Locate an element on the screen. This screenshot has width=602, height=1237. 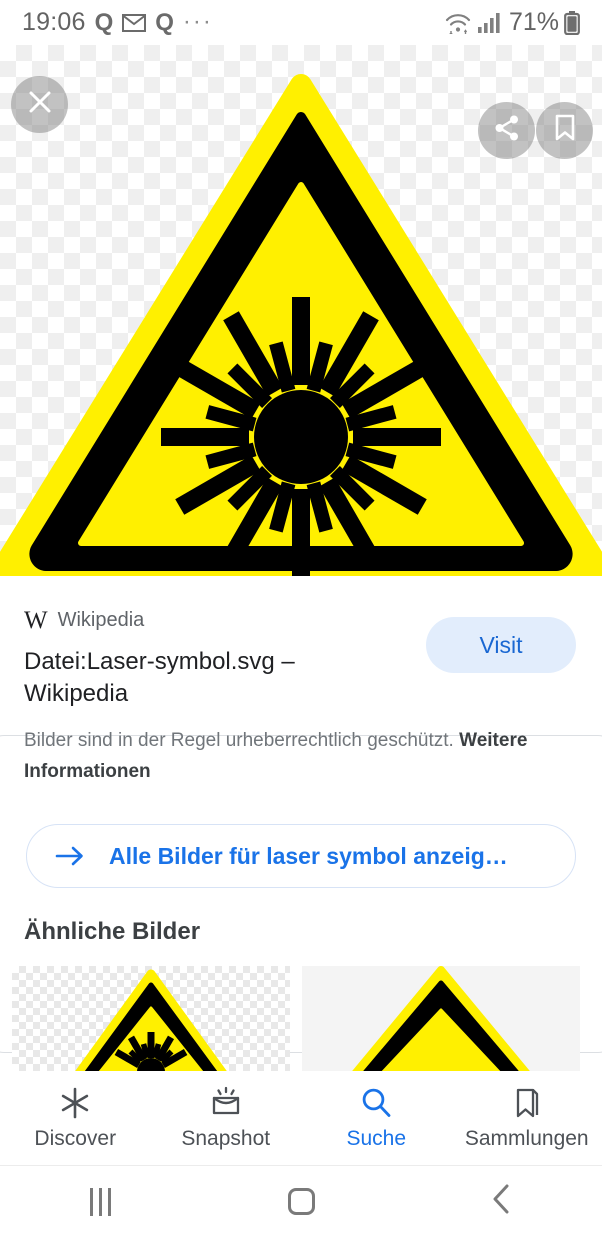
result-title: Datei:Laser-symbol.svg – Wikipedia is located at coordinates (211, 677).